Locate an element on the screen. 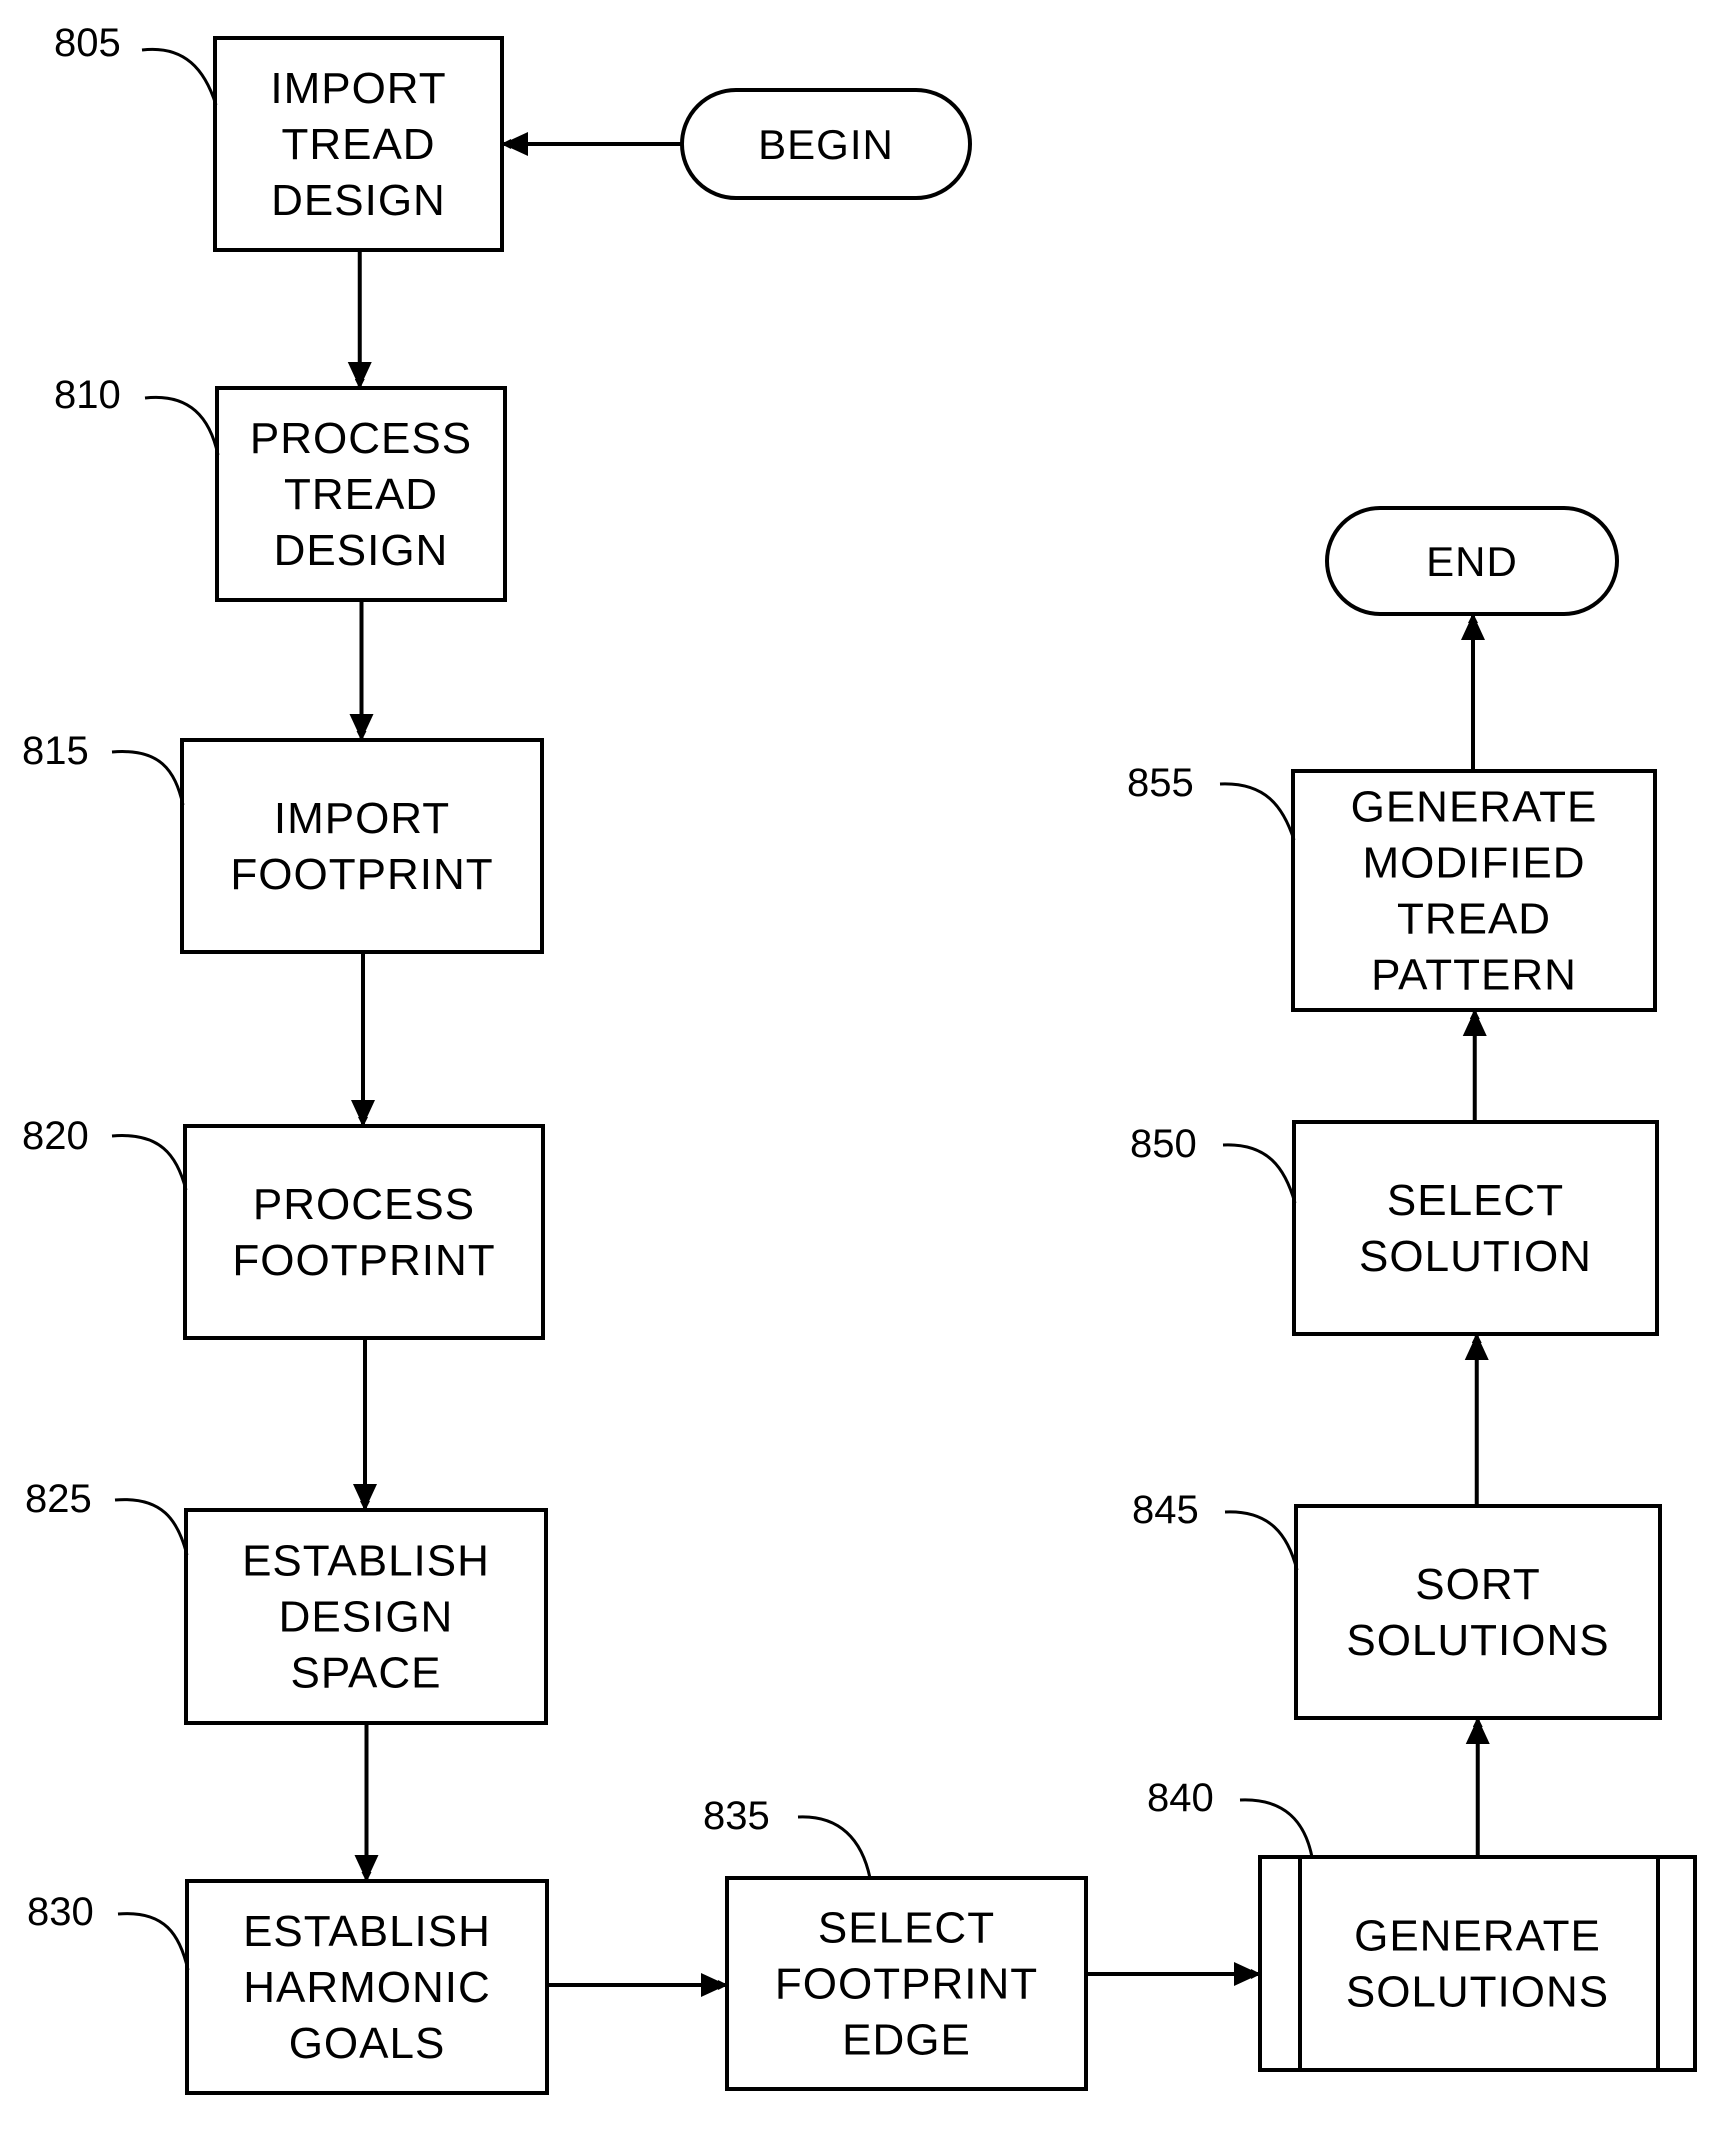 The height and width of the screenshot is (2130, 1724). ref-numeral-820: 820 is located at coordinates (55, 1136).